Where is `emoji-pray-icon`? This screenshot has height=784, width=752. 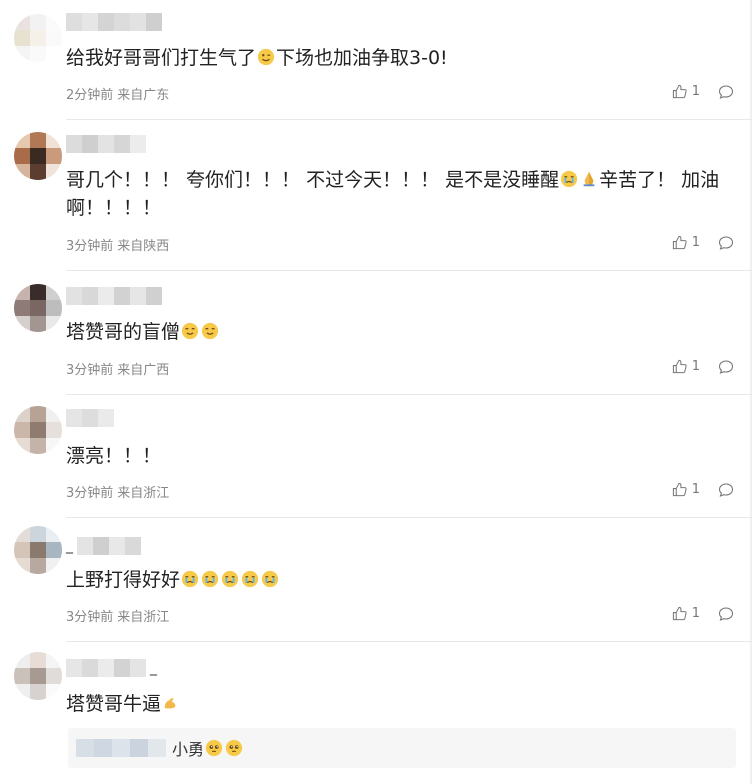
emoji-pray-icon is located at coordinates (589, 179).